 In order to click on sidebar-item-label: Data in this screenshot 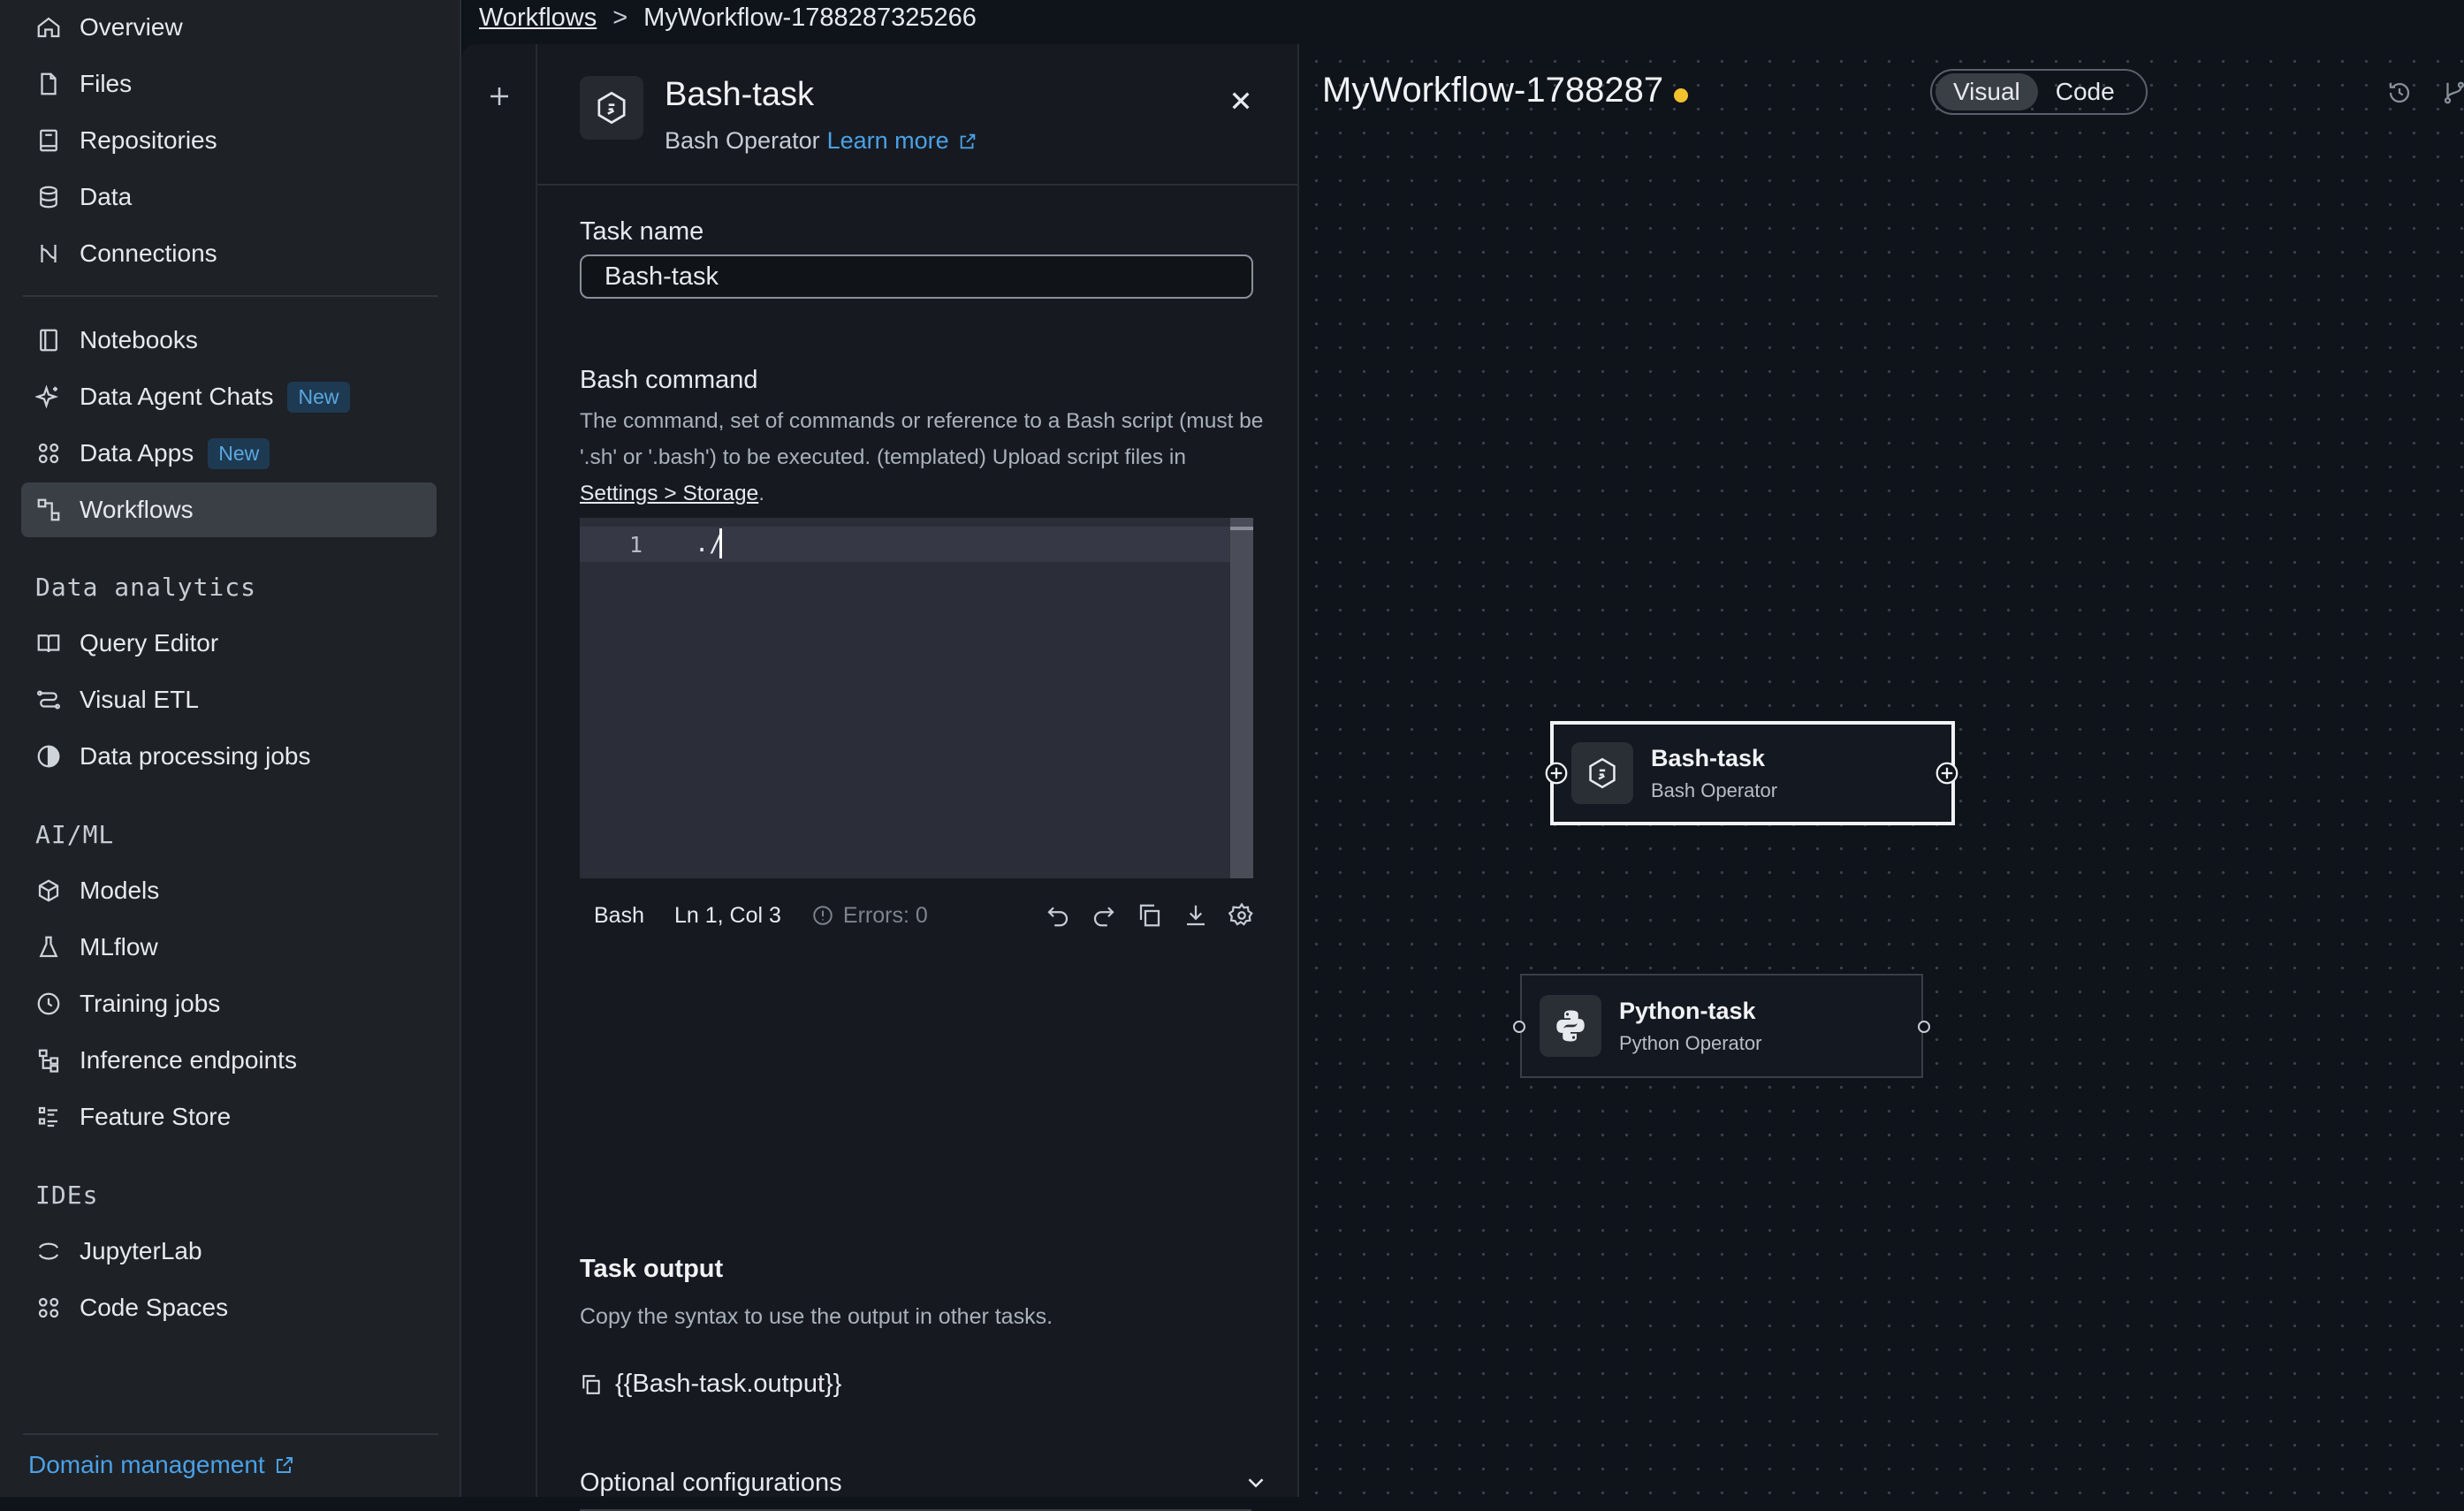, I will do `click(106, 197)`.